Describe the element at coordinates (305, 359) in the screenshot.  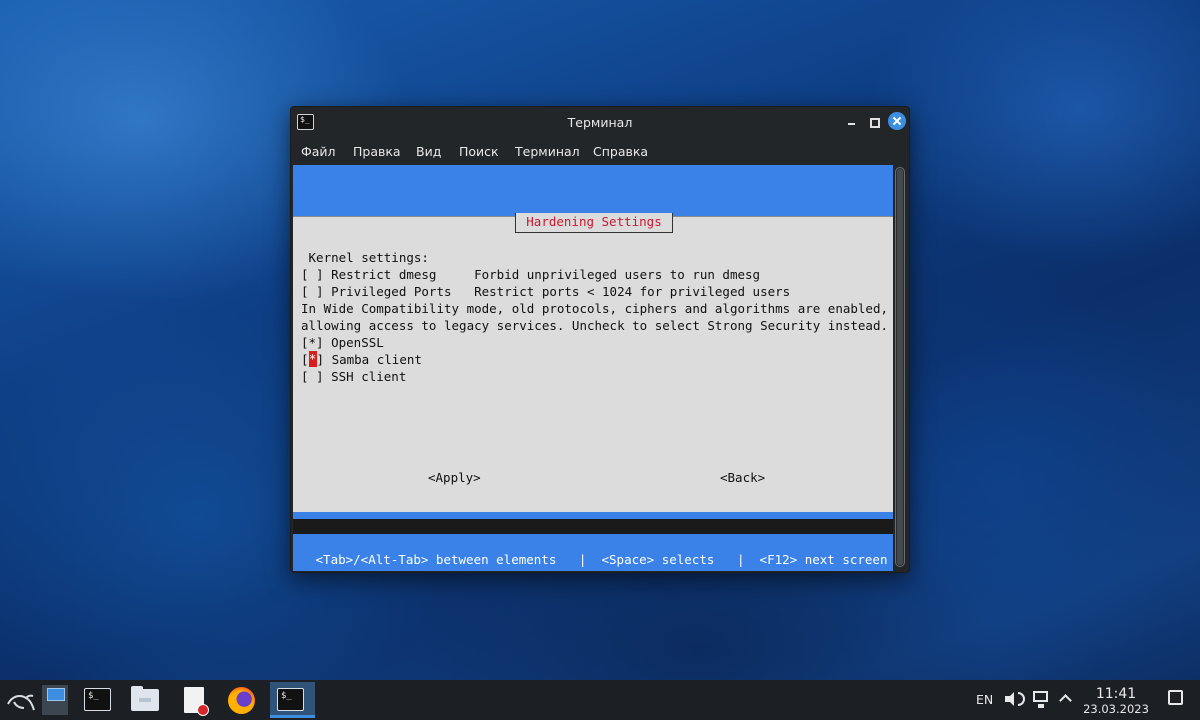
I see `samba-bracket-open: [` at that location.